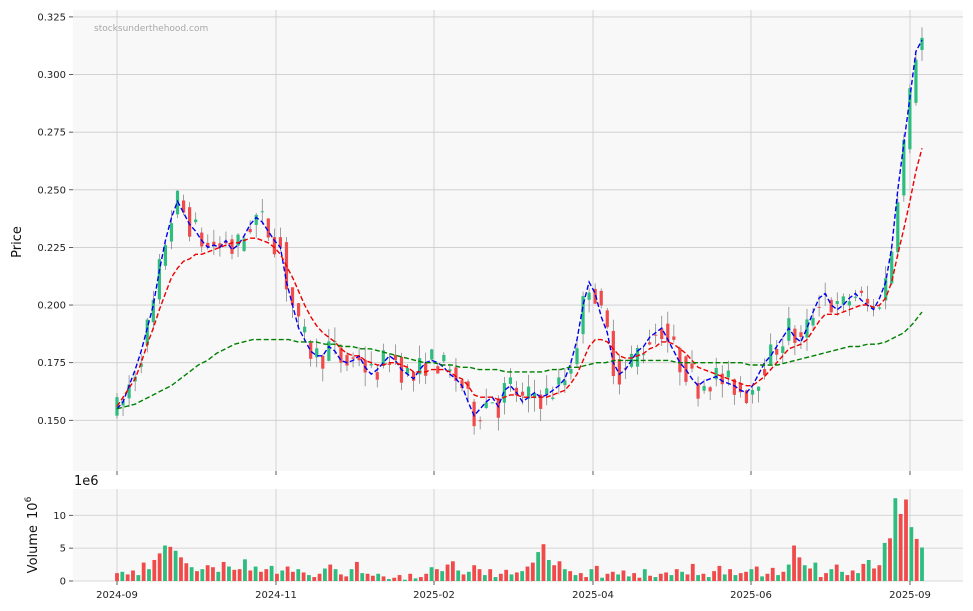  I want to click on volume-ytick-label: 10, so click(59, 516).